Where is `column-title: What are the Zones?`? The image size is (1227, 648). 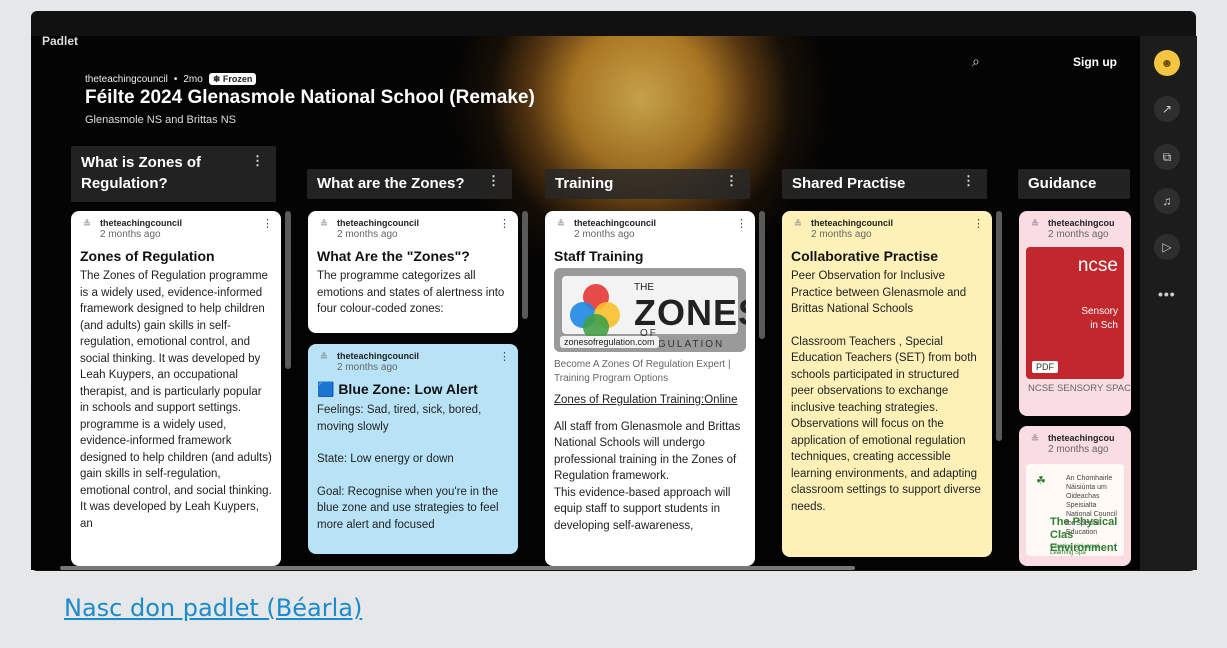
column-title: What are the Zones? is located at coordinates (391, 183).